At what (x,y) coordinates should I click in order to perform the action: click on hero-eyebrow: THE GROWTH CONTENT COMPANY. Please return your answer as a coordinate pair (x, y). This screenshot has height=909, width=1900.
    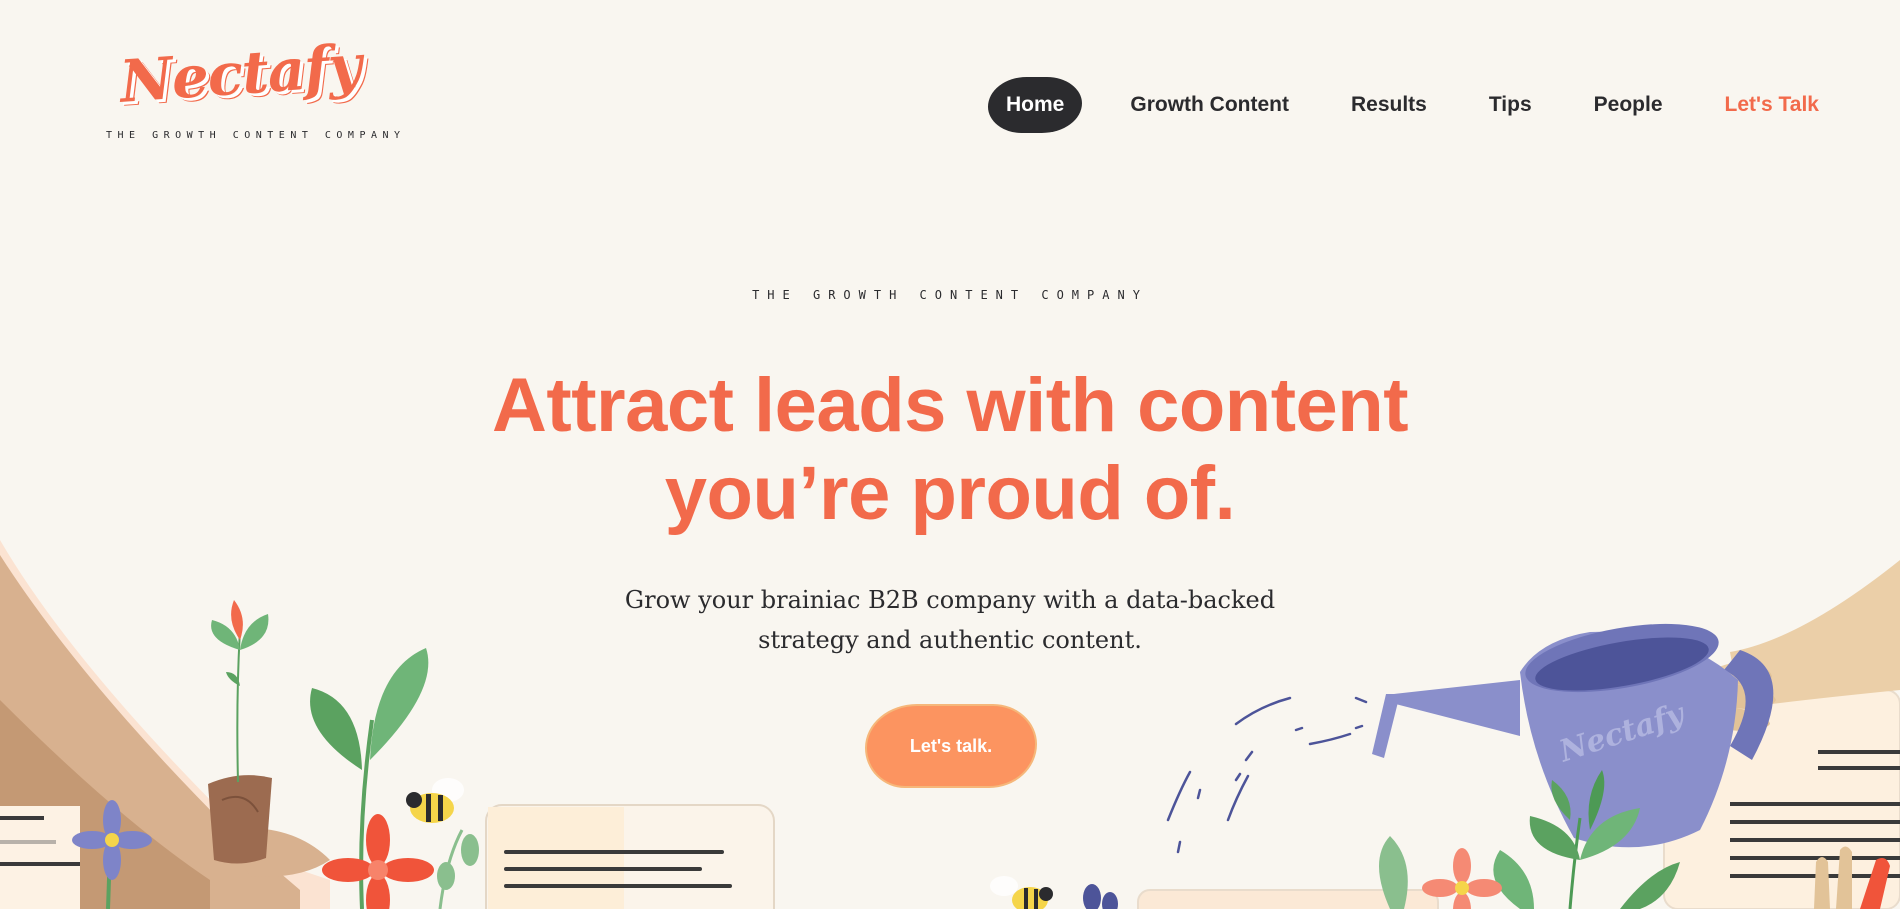
    Looking at the image, I should click on (950, 295).